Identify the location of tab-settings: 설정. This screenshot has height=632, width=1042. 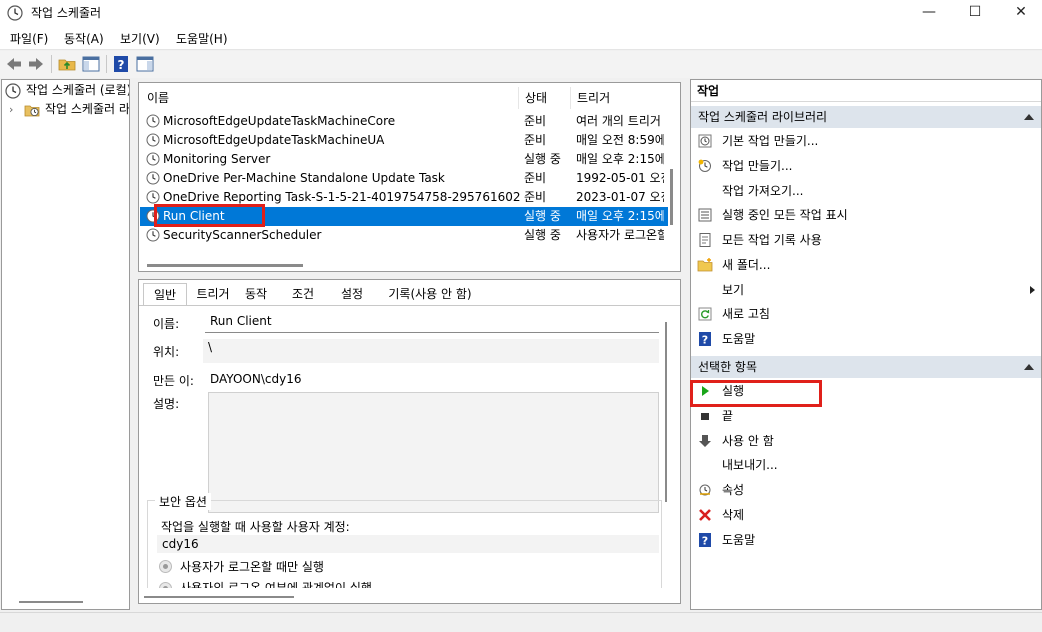
(352, 294).